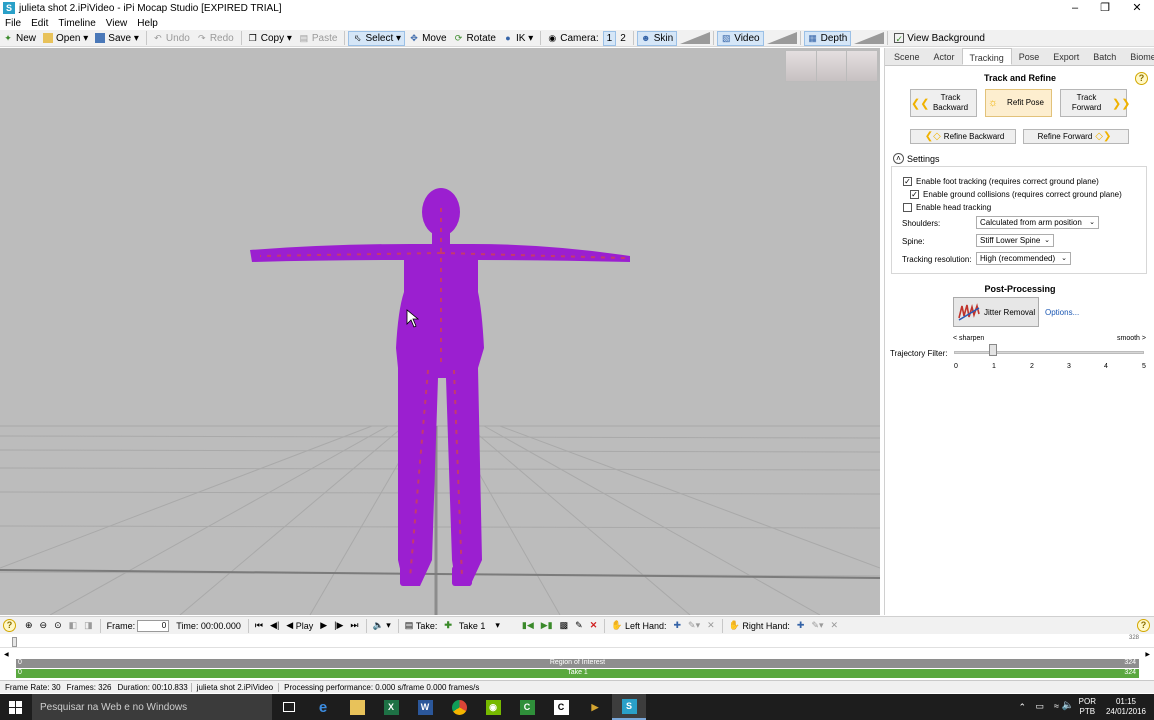  I want to click on playhead, so click(14, 642).